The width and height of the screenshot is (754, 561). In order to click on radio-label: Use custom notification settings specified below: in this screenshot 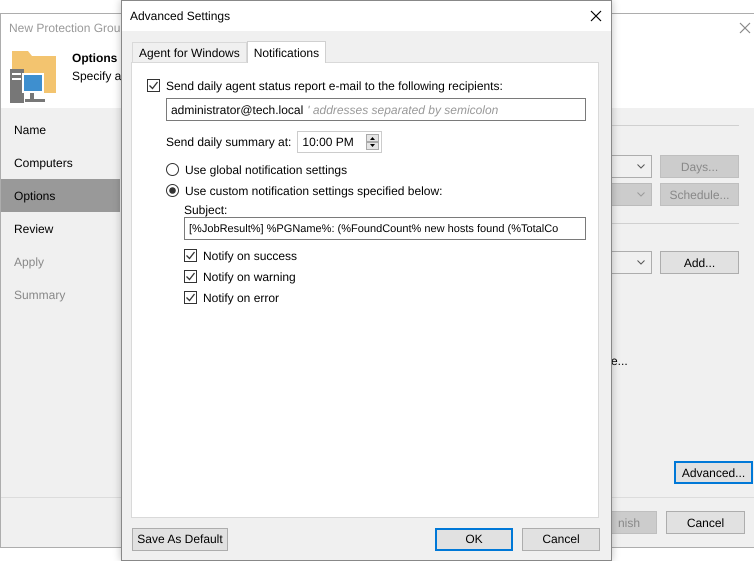, I will do `click(313, 191)`.